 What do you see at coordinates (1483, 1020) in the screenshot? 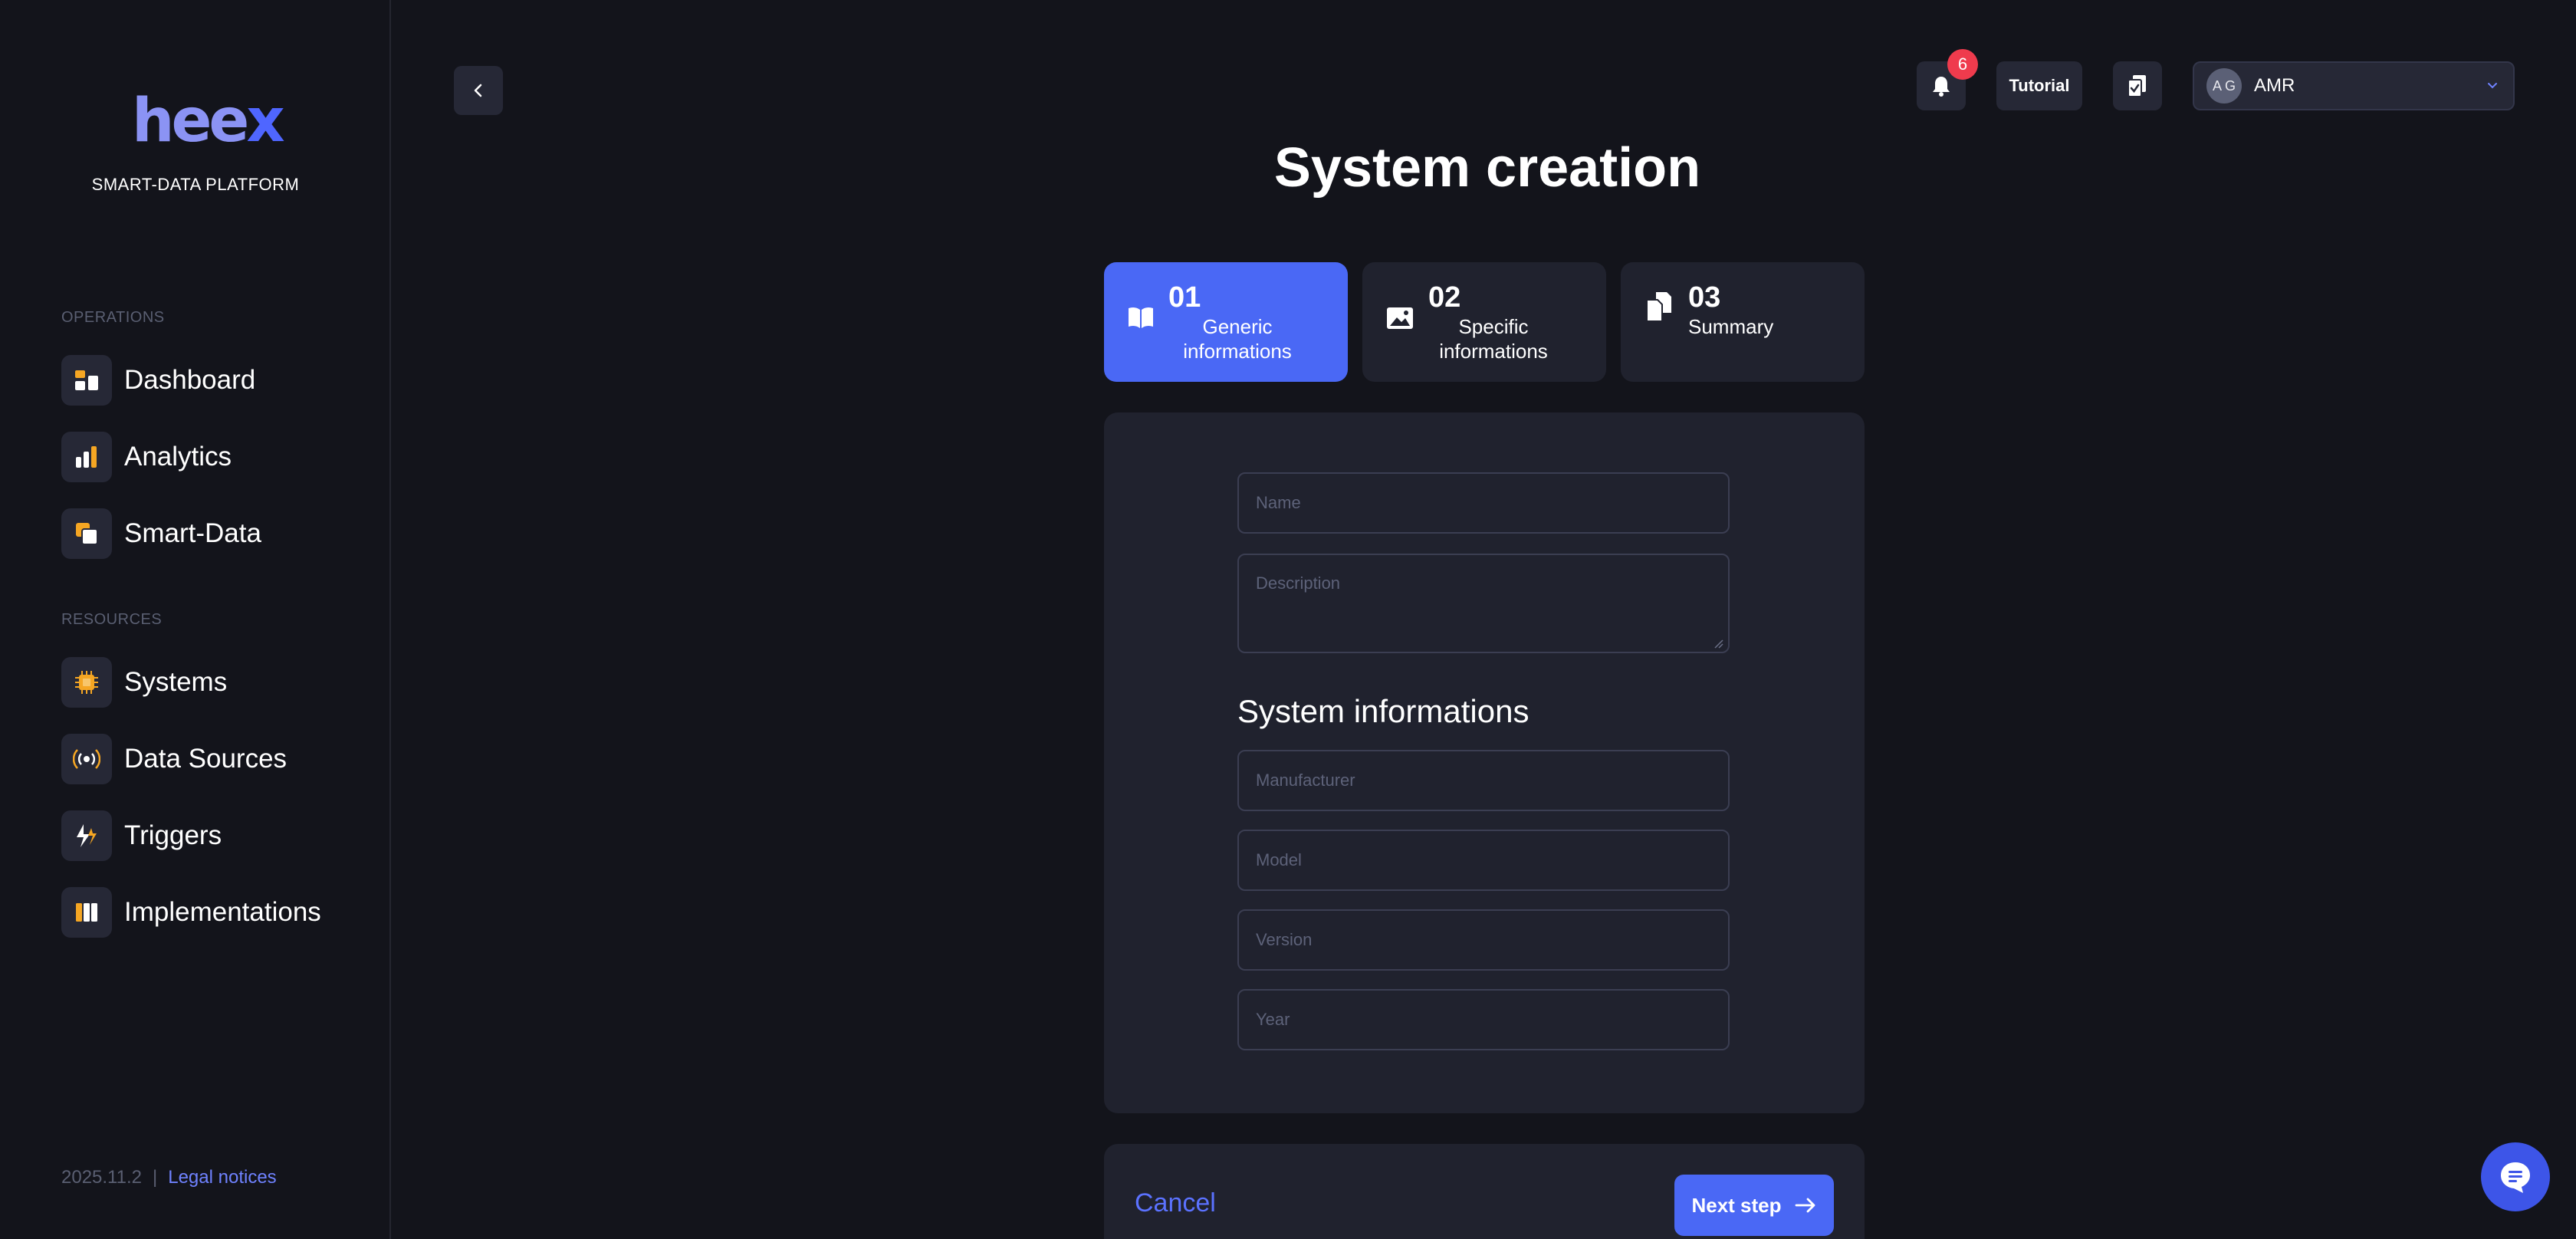
I see `year-field: Year` at bounding box center [1483, 1020].